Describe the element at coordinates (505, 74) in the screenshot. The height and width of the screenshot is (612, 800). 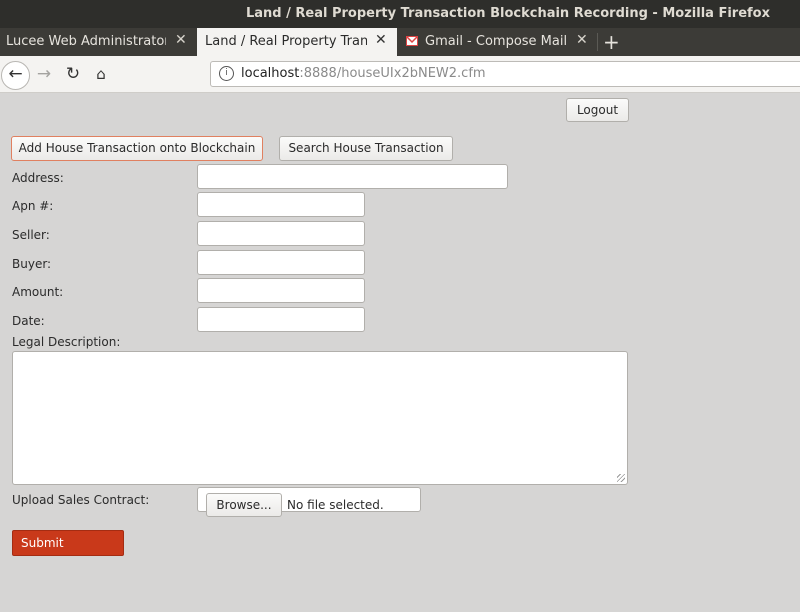
I see `url-bar: i localhost:8888/houseUIx2bNEW2.cfm` at that location.